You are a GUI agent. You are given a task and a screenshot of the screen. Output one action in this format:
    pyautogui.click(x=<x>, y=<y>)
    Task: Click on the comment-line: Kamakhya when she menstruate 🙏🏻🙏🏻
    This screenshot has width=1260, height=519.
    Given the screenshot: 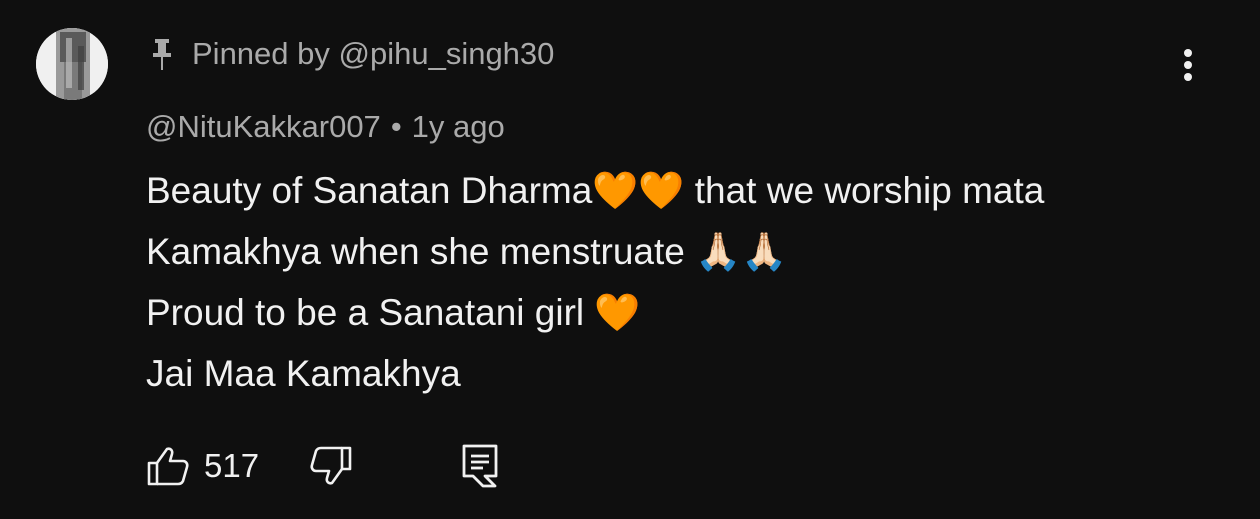 What is the action you would take?
    pyautogui.click(x=467, y=251)
    